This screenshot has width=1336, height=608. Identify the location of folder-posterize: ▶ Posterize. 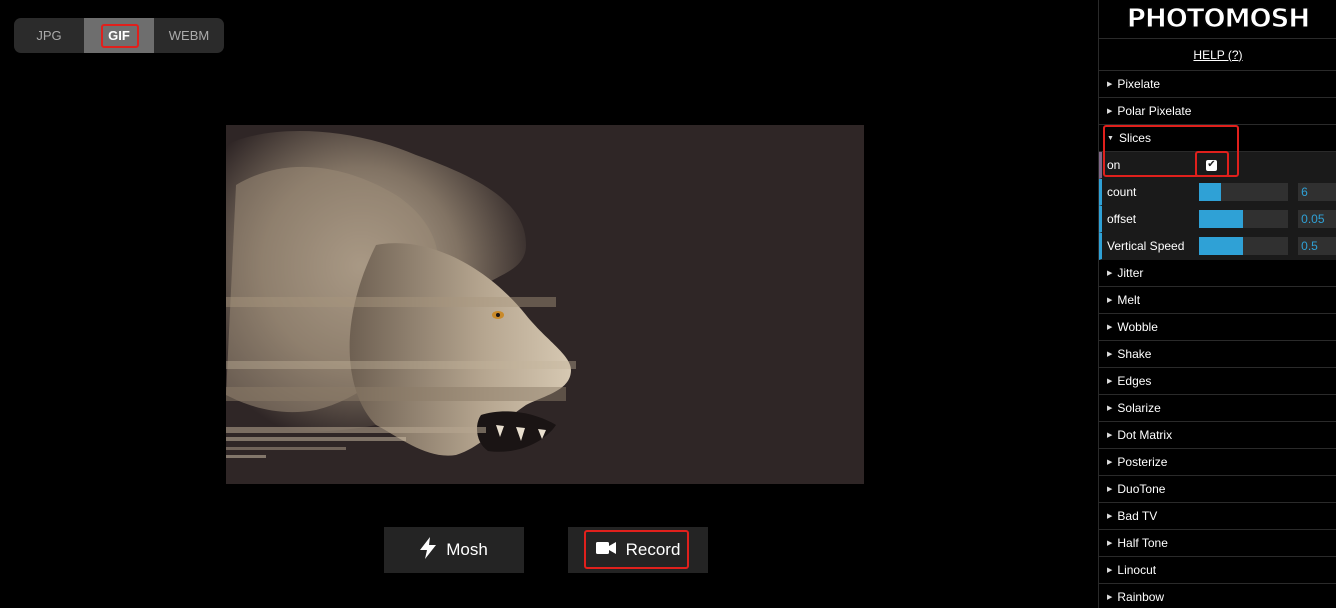
(1217, 462).